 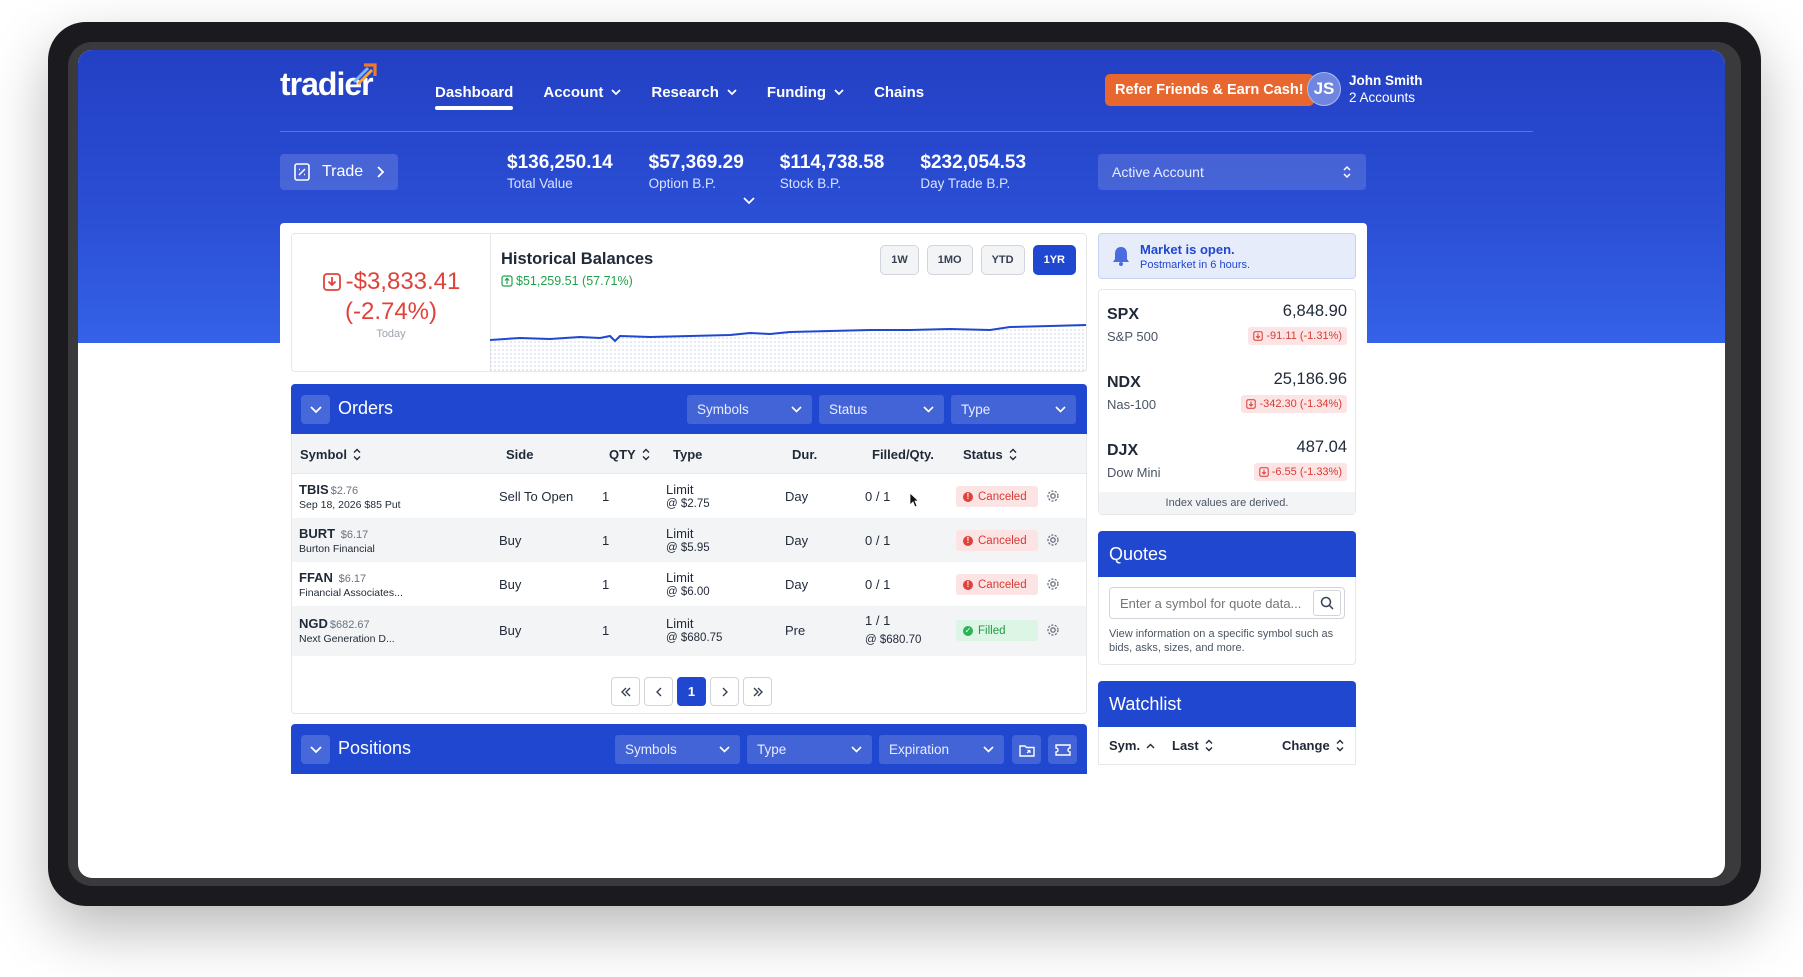 I want to click on index-symbol: SPX, so click(x=1123, y=314).